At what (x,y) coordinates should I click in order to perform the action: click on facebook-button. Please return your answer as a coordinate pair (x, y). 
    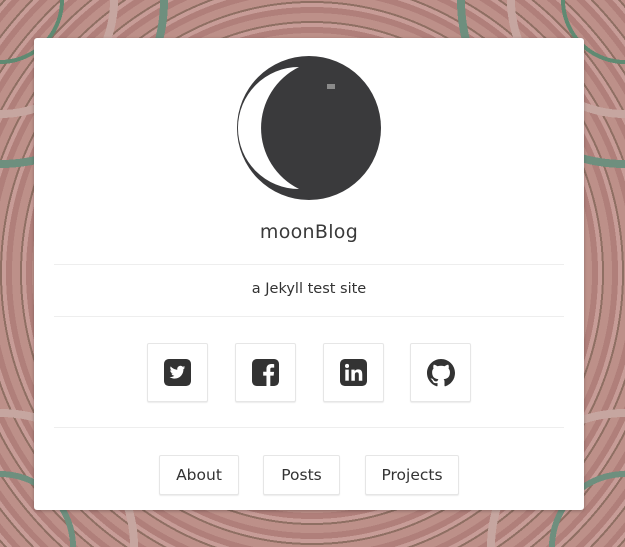
    Looking at the image, I should click on (265, 372).